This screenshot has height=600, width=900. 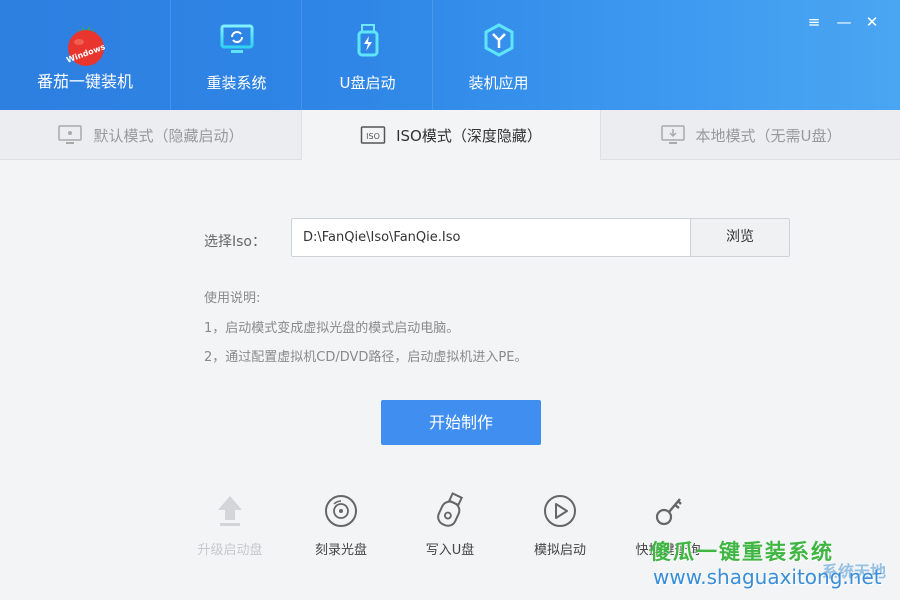 I want to click on watermark-title: 傻瓜一键重装系统, so click(x=742, y=552).